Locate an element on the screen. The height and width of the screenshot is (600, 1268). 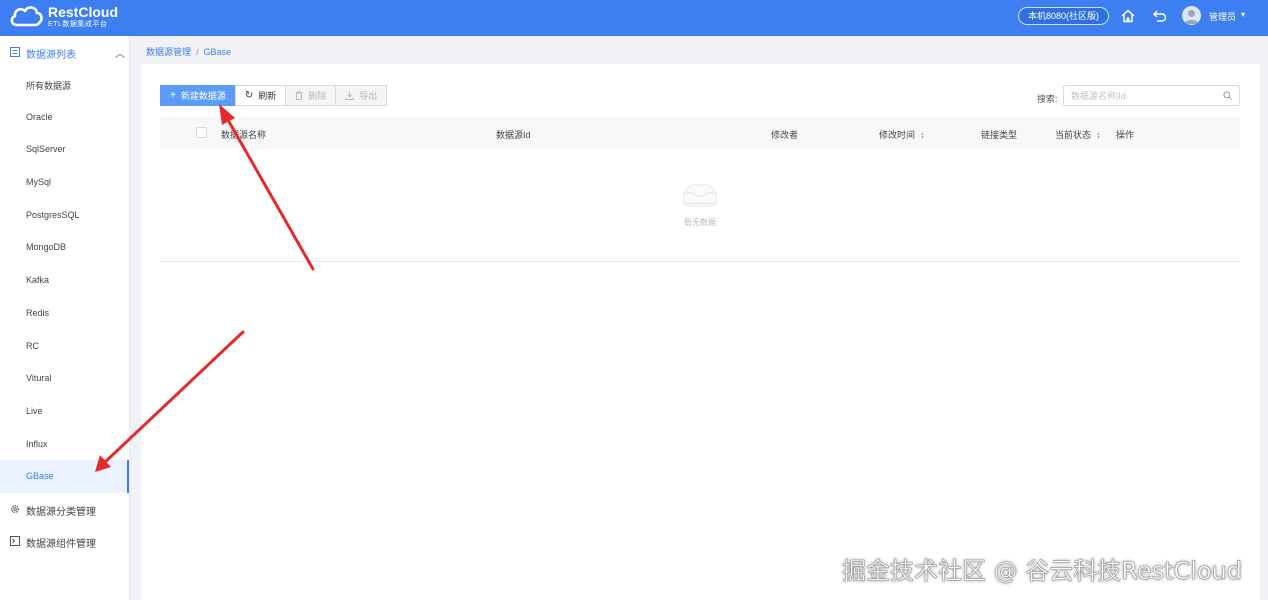
column-header-name: 数据源名称 is located at coordinates (244, 135).